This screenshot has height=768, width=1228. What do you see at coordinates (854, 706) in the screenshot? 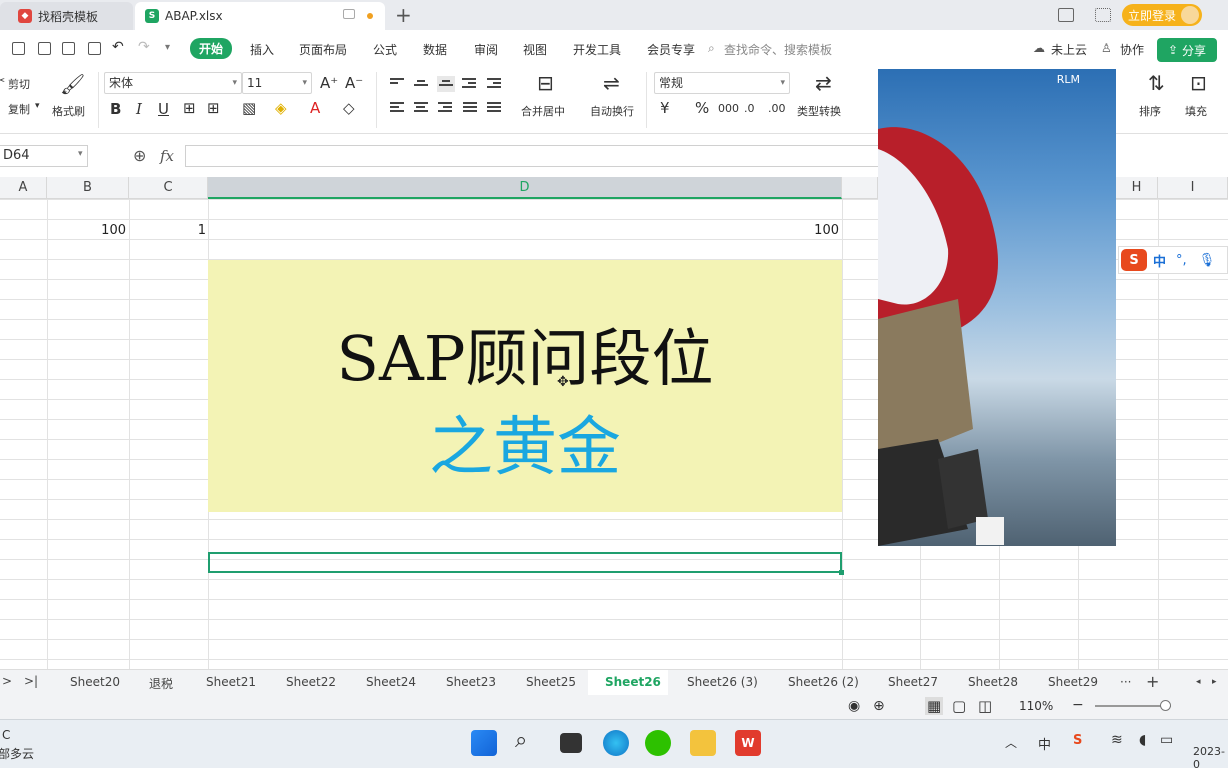
I see `eye-protect-icon: ◉` at bounding box center [854, 706].